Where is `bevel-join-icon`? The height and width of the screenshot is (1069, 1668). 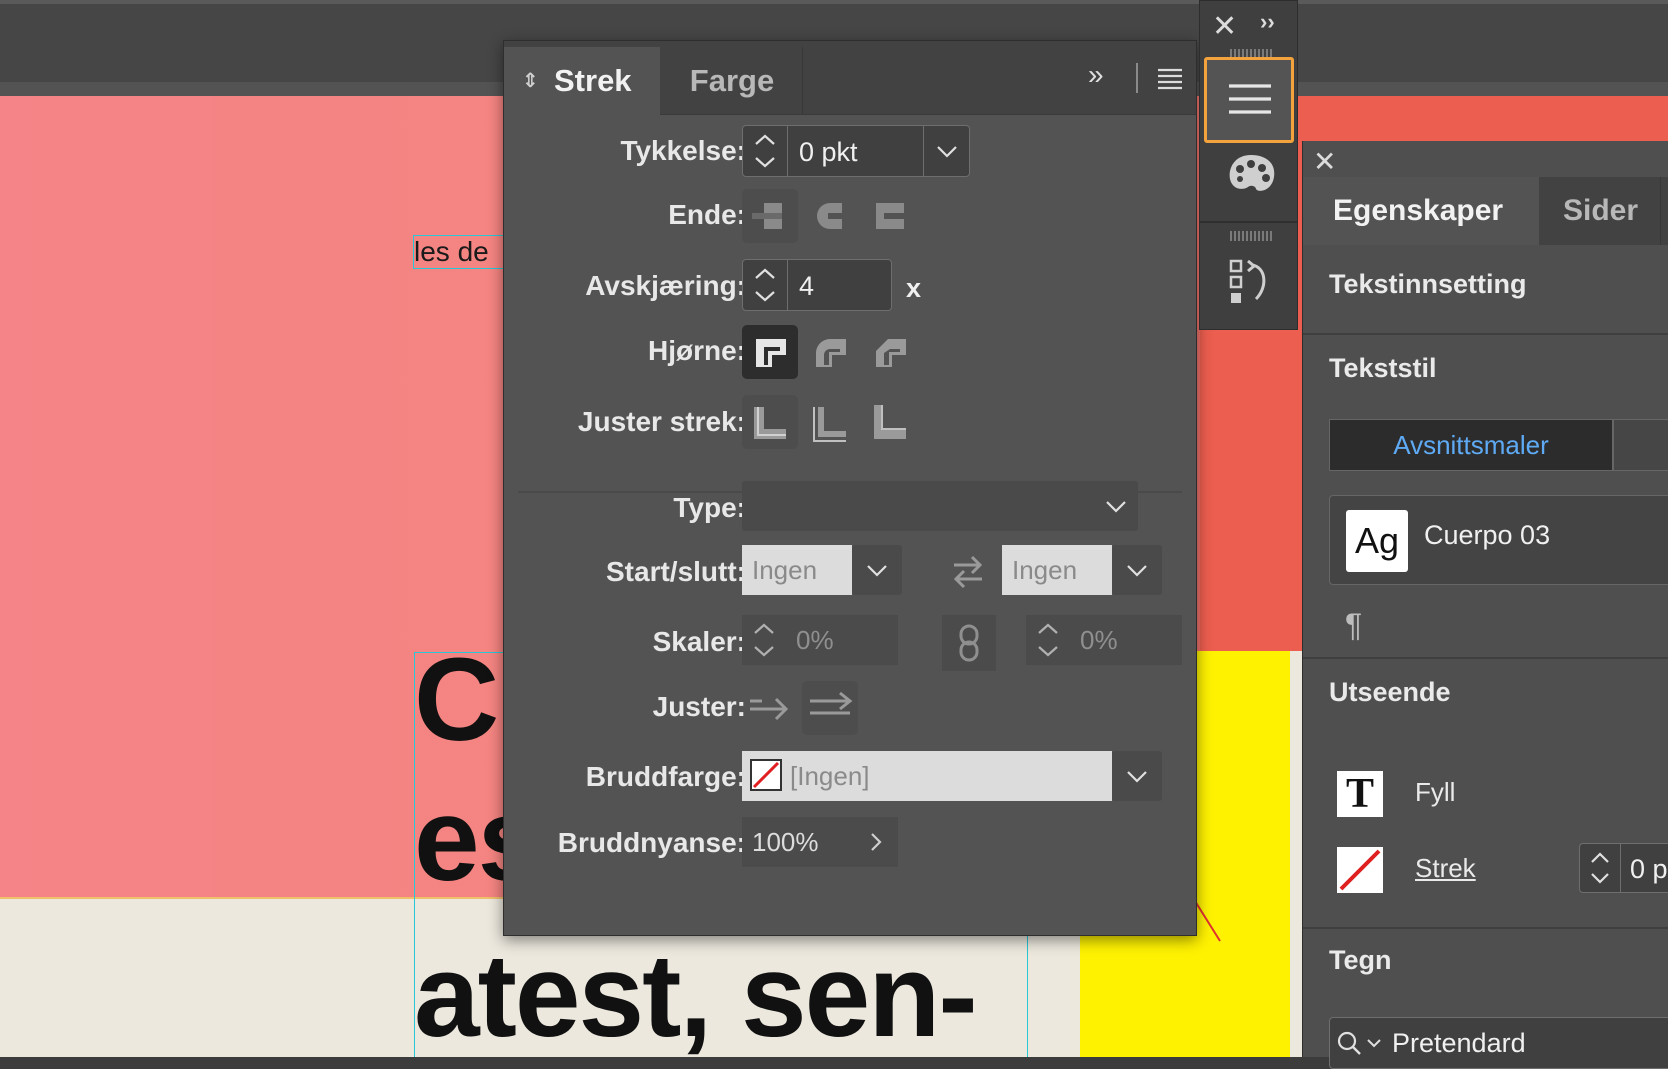 bevel-join-icon is located at coordinates (891, 353).